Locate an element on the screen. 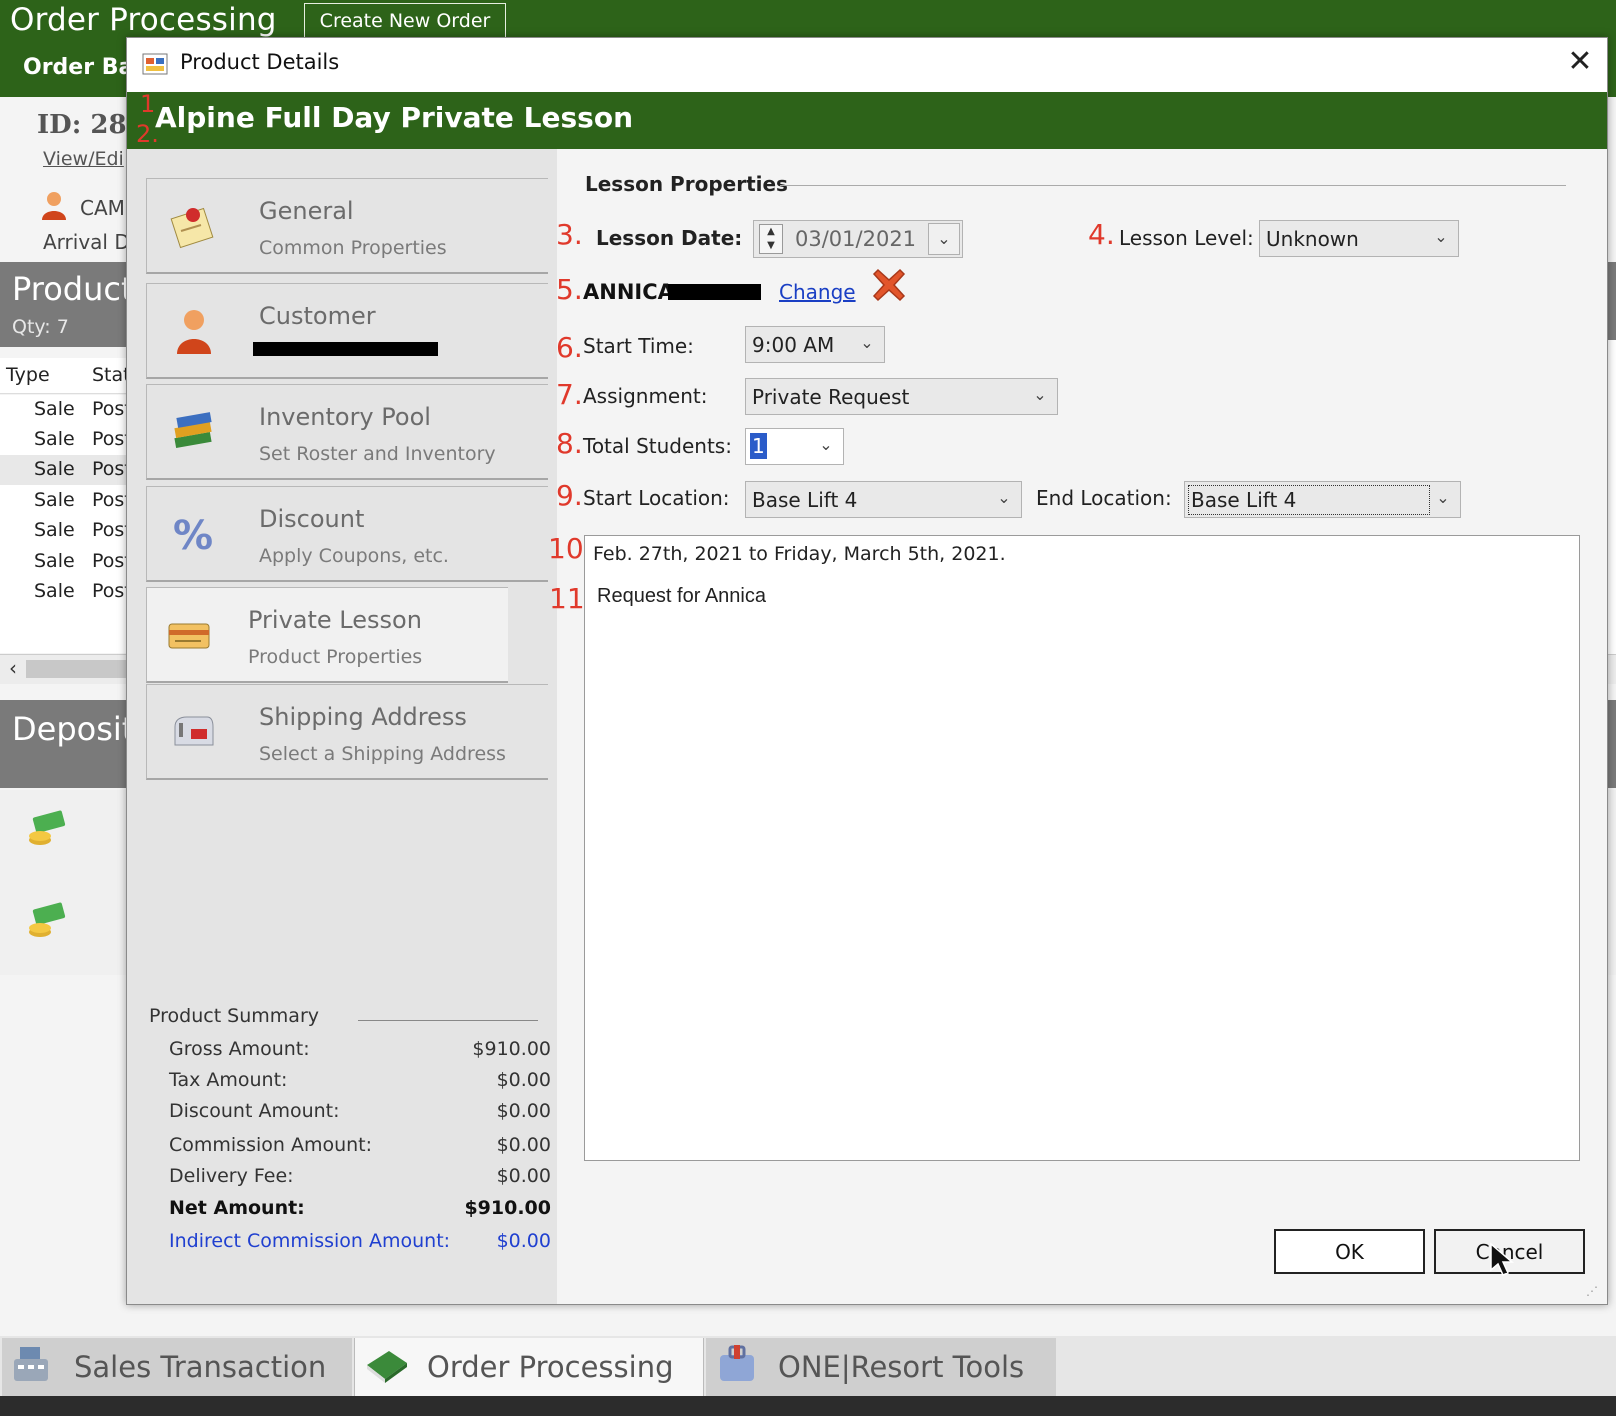  books-icon is located at coordinates (194, 434).